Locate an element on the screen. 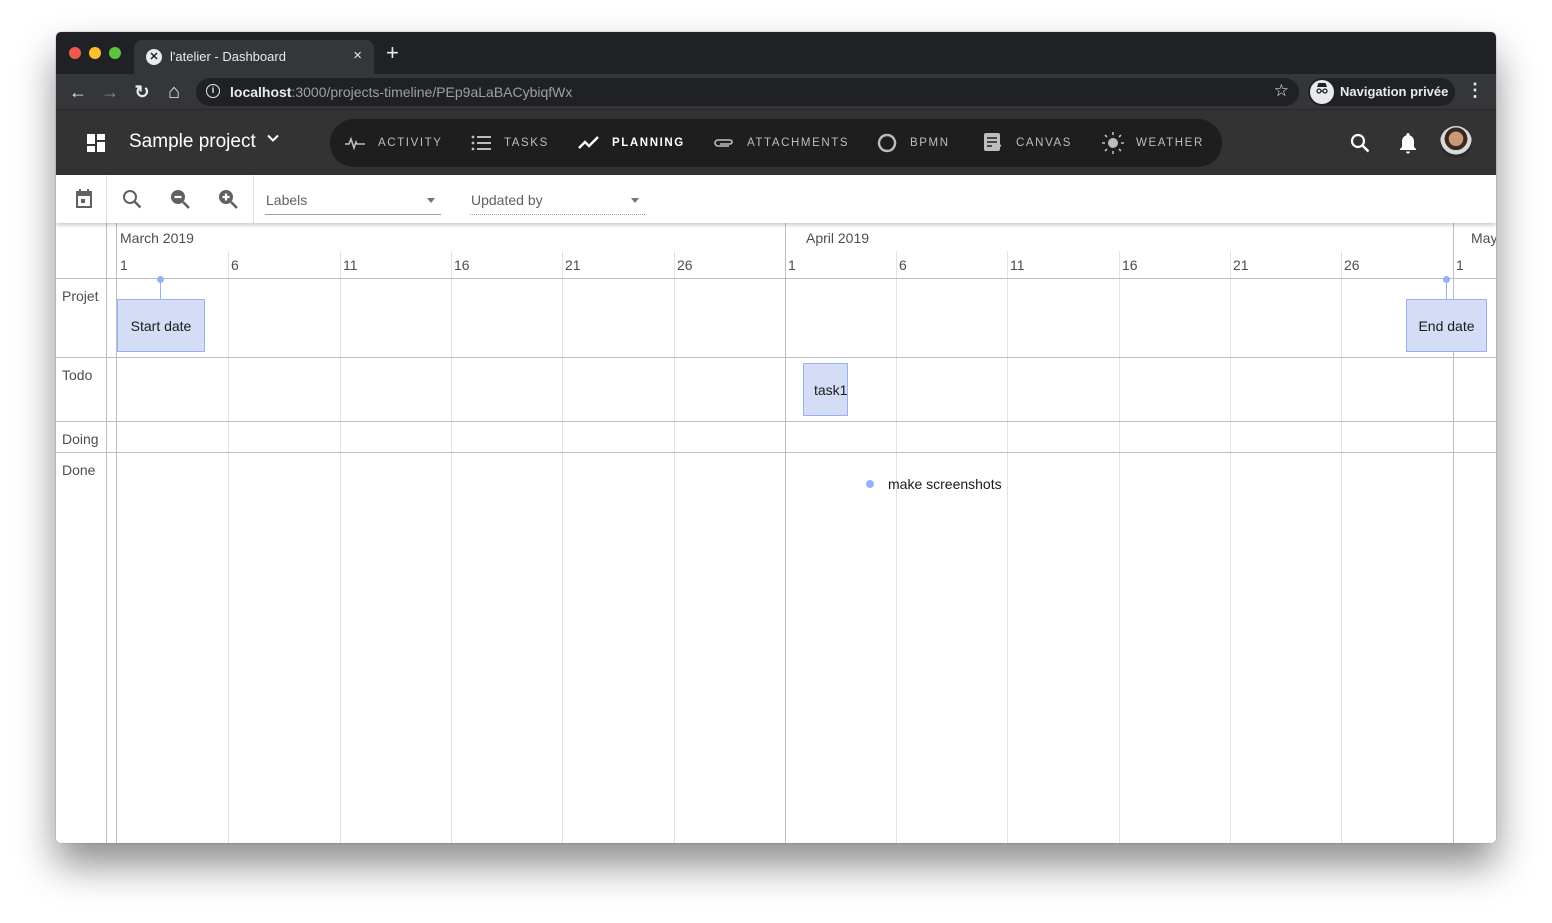 The width and height of the screenshot is (1552, 923). browser-menu-icon: ⋮ is located at coordinates (1475, 90).